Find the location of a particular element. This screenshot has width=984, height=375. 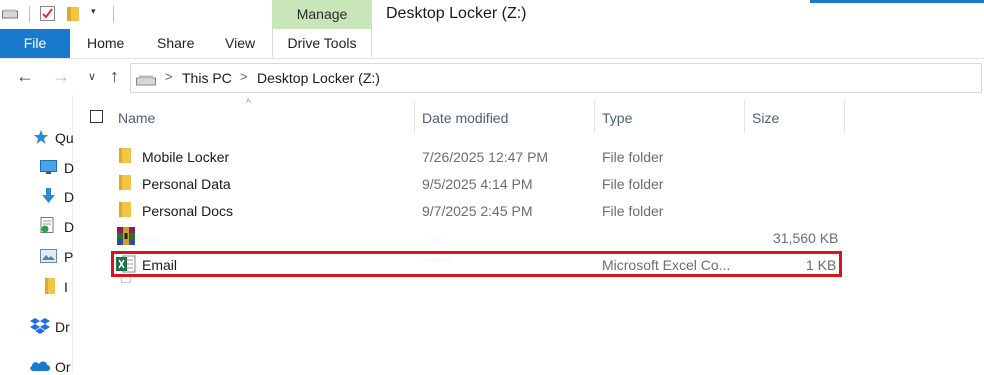

file-size: 31,560 KB is located at coordinates (806, 238).